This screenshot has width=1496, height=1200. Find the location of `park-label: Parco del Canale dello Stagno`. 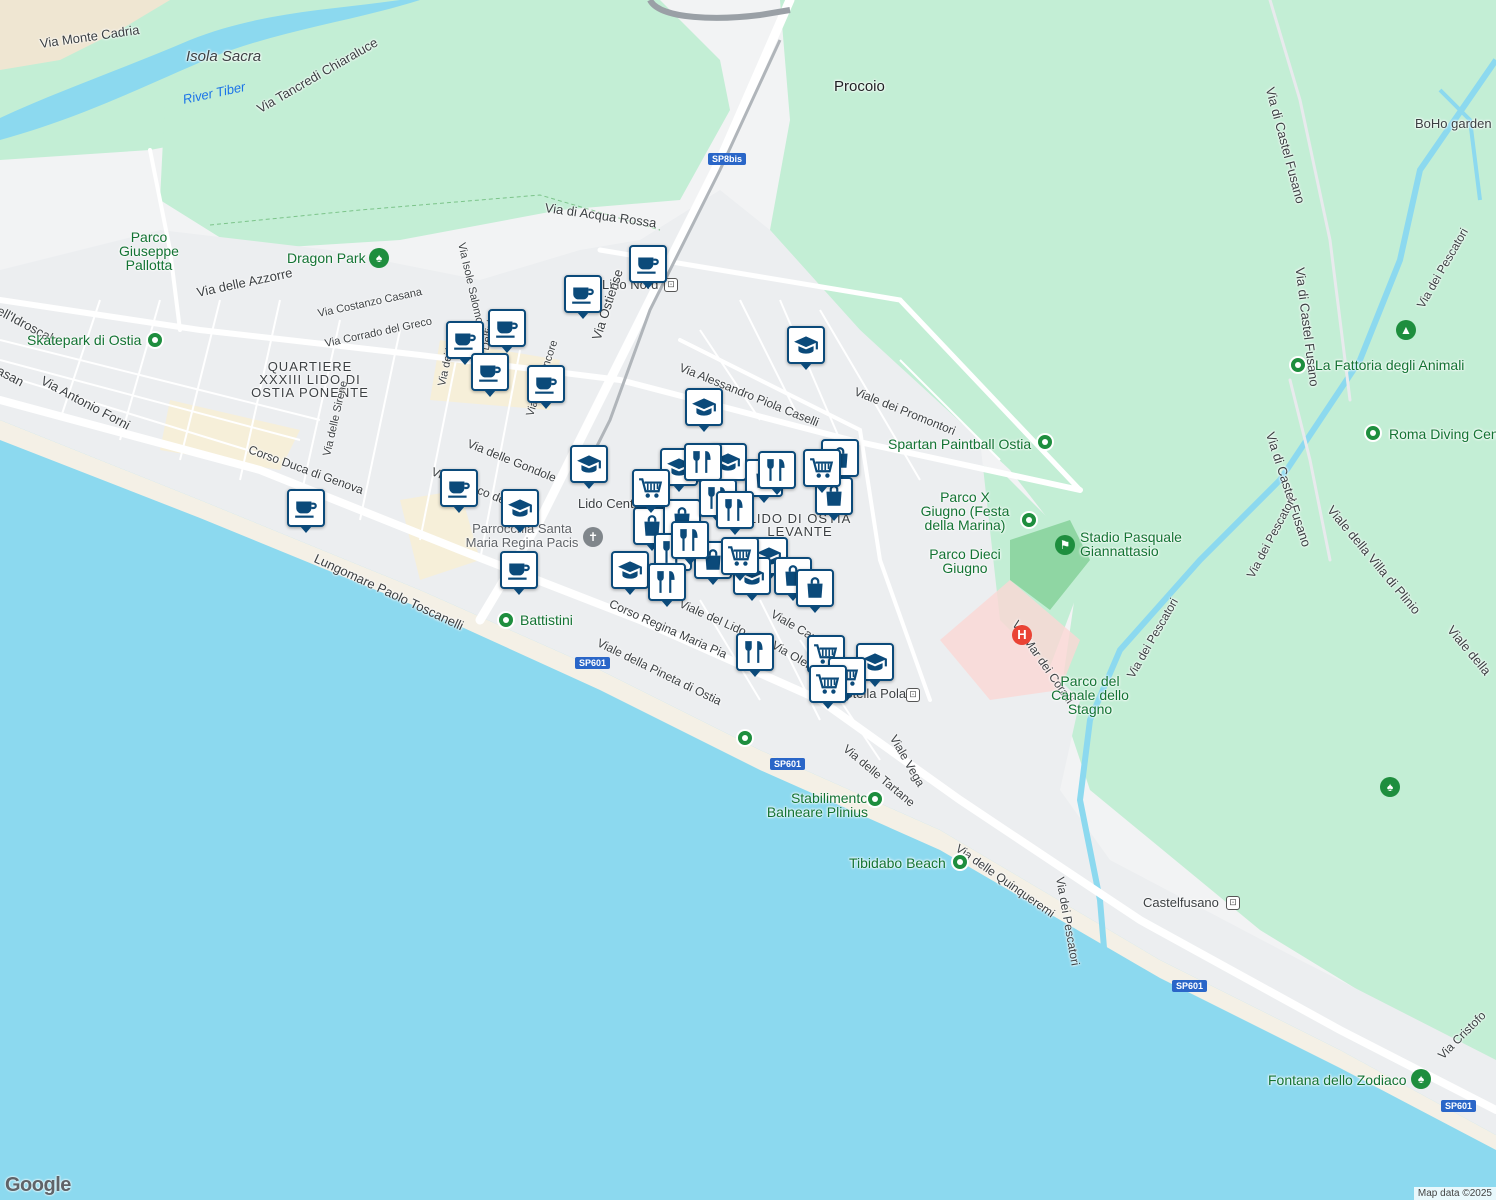

park-label: Parco del Canale dello Stagno is located at coordinates (1090, 695).